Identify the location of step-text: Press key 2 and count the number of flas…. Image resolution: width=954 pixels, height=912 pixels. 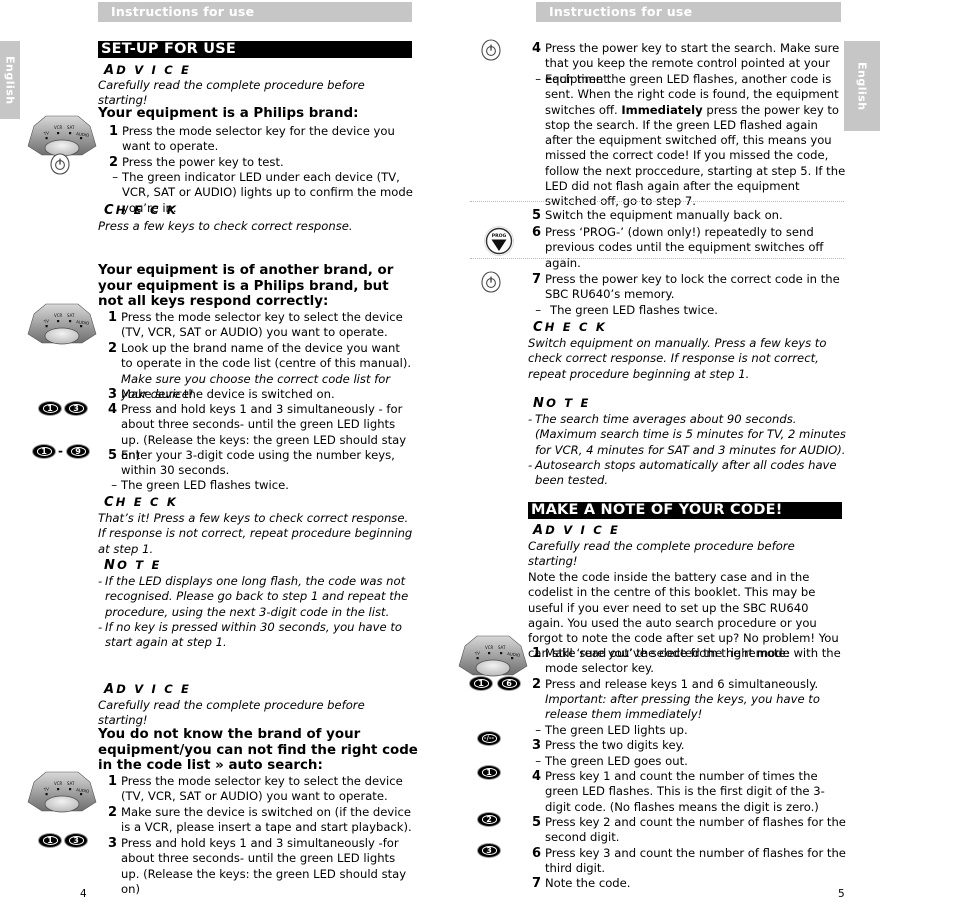
(695, 830).